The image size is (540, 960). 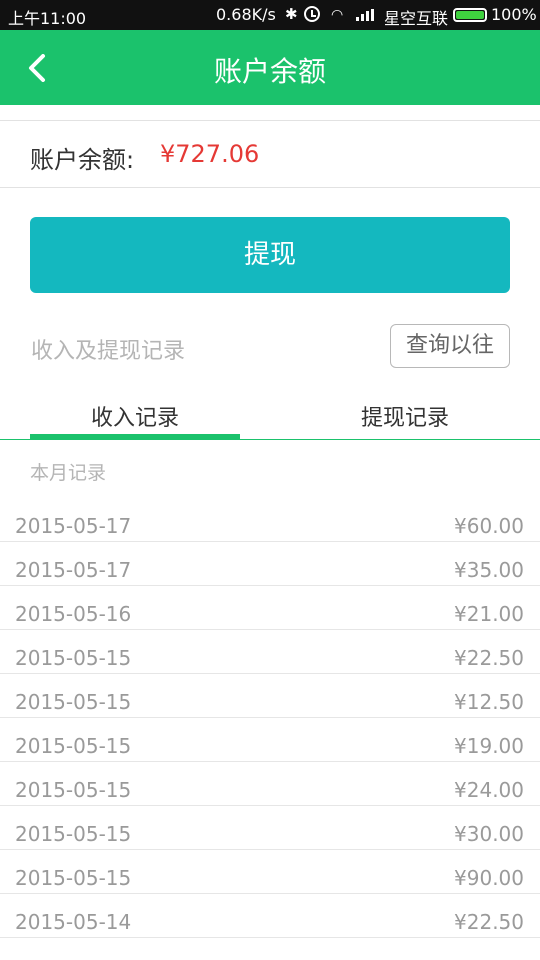 What do you see at coordinates (489, 570) in the screenshot?
I see `record-amount: ¥35.00` at bounding box center [489, 570].